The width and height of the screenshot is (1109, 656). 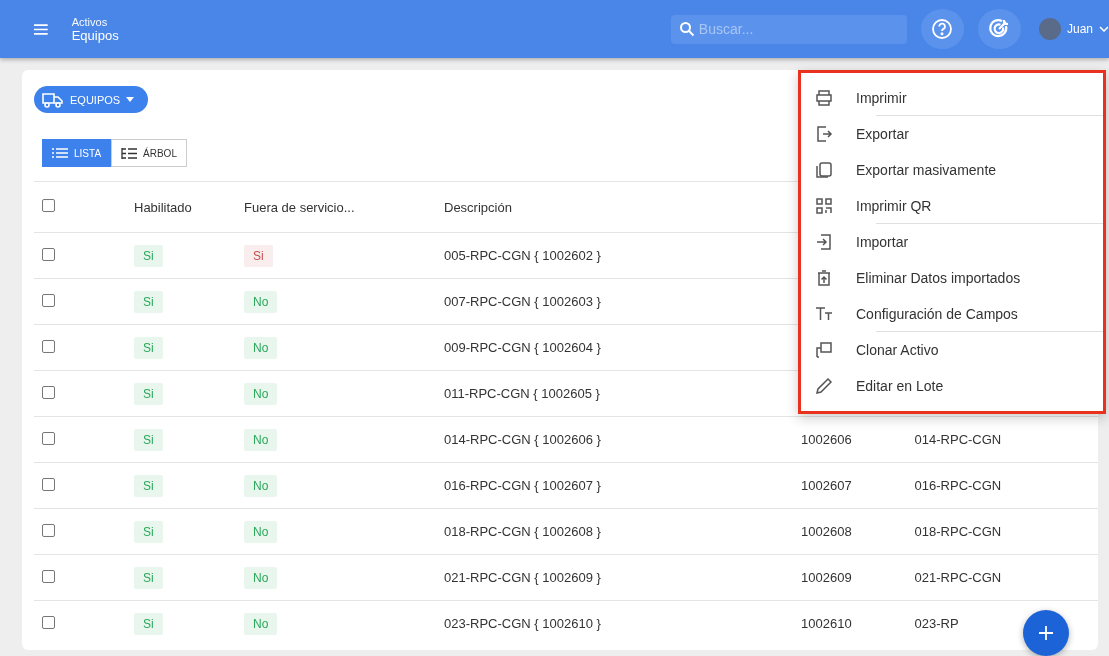 I want to click on table-cell: 1002609, so click(x=826, y=577).